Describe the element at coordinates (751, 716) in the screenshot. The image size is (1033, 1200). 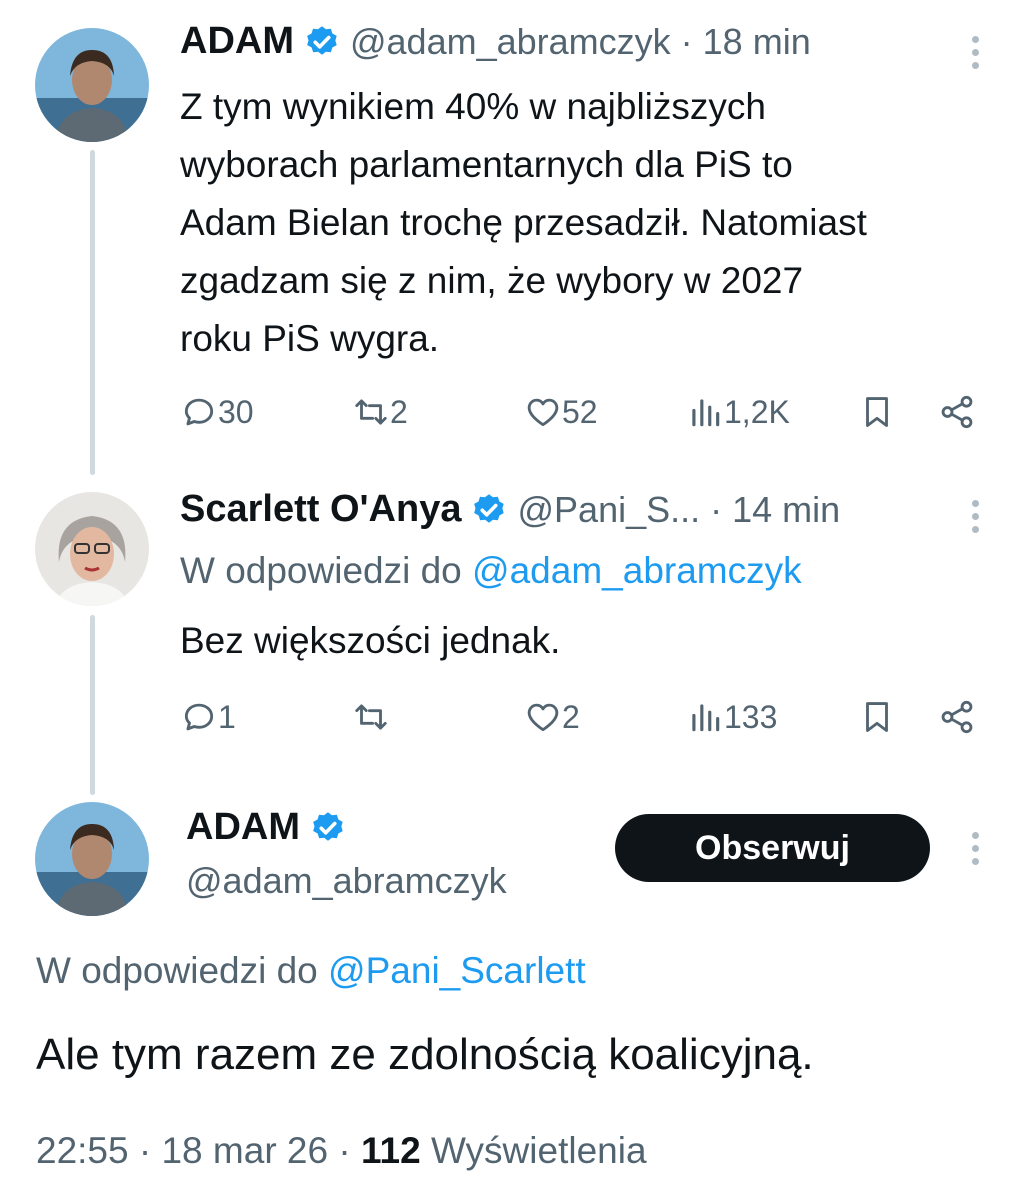
I see `views-count: 133` at that location.